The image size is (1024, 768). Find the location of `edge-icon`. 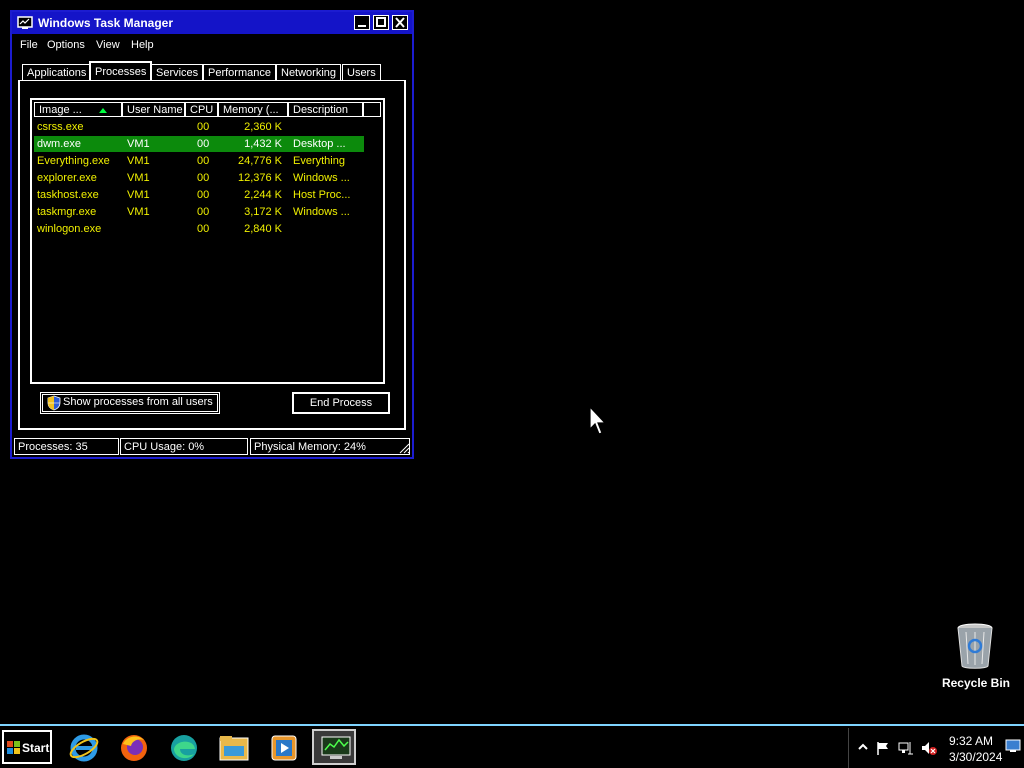

edge-icon is located at coordinates (184, 748).